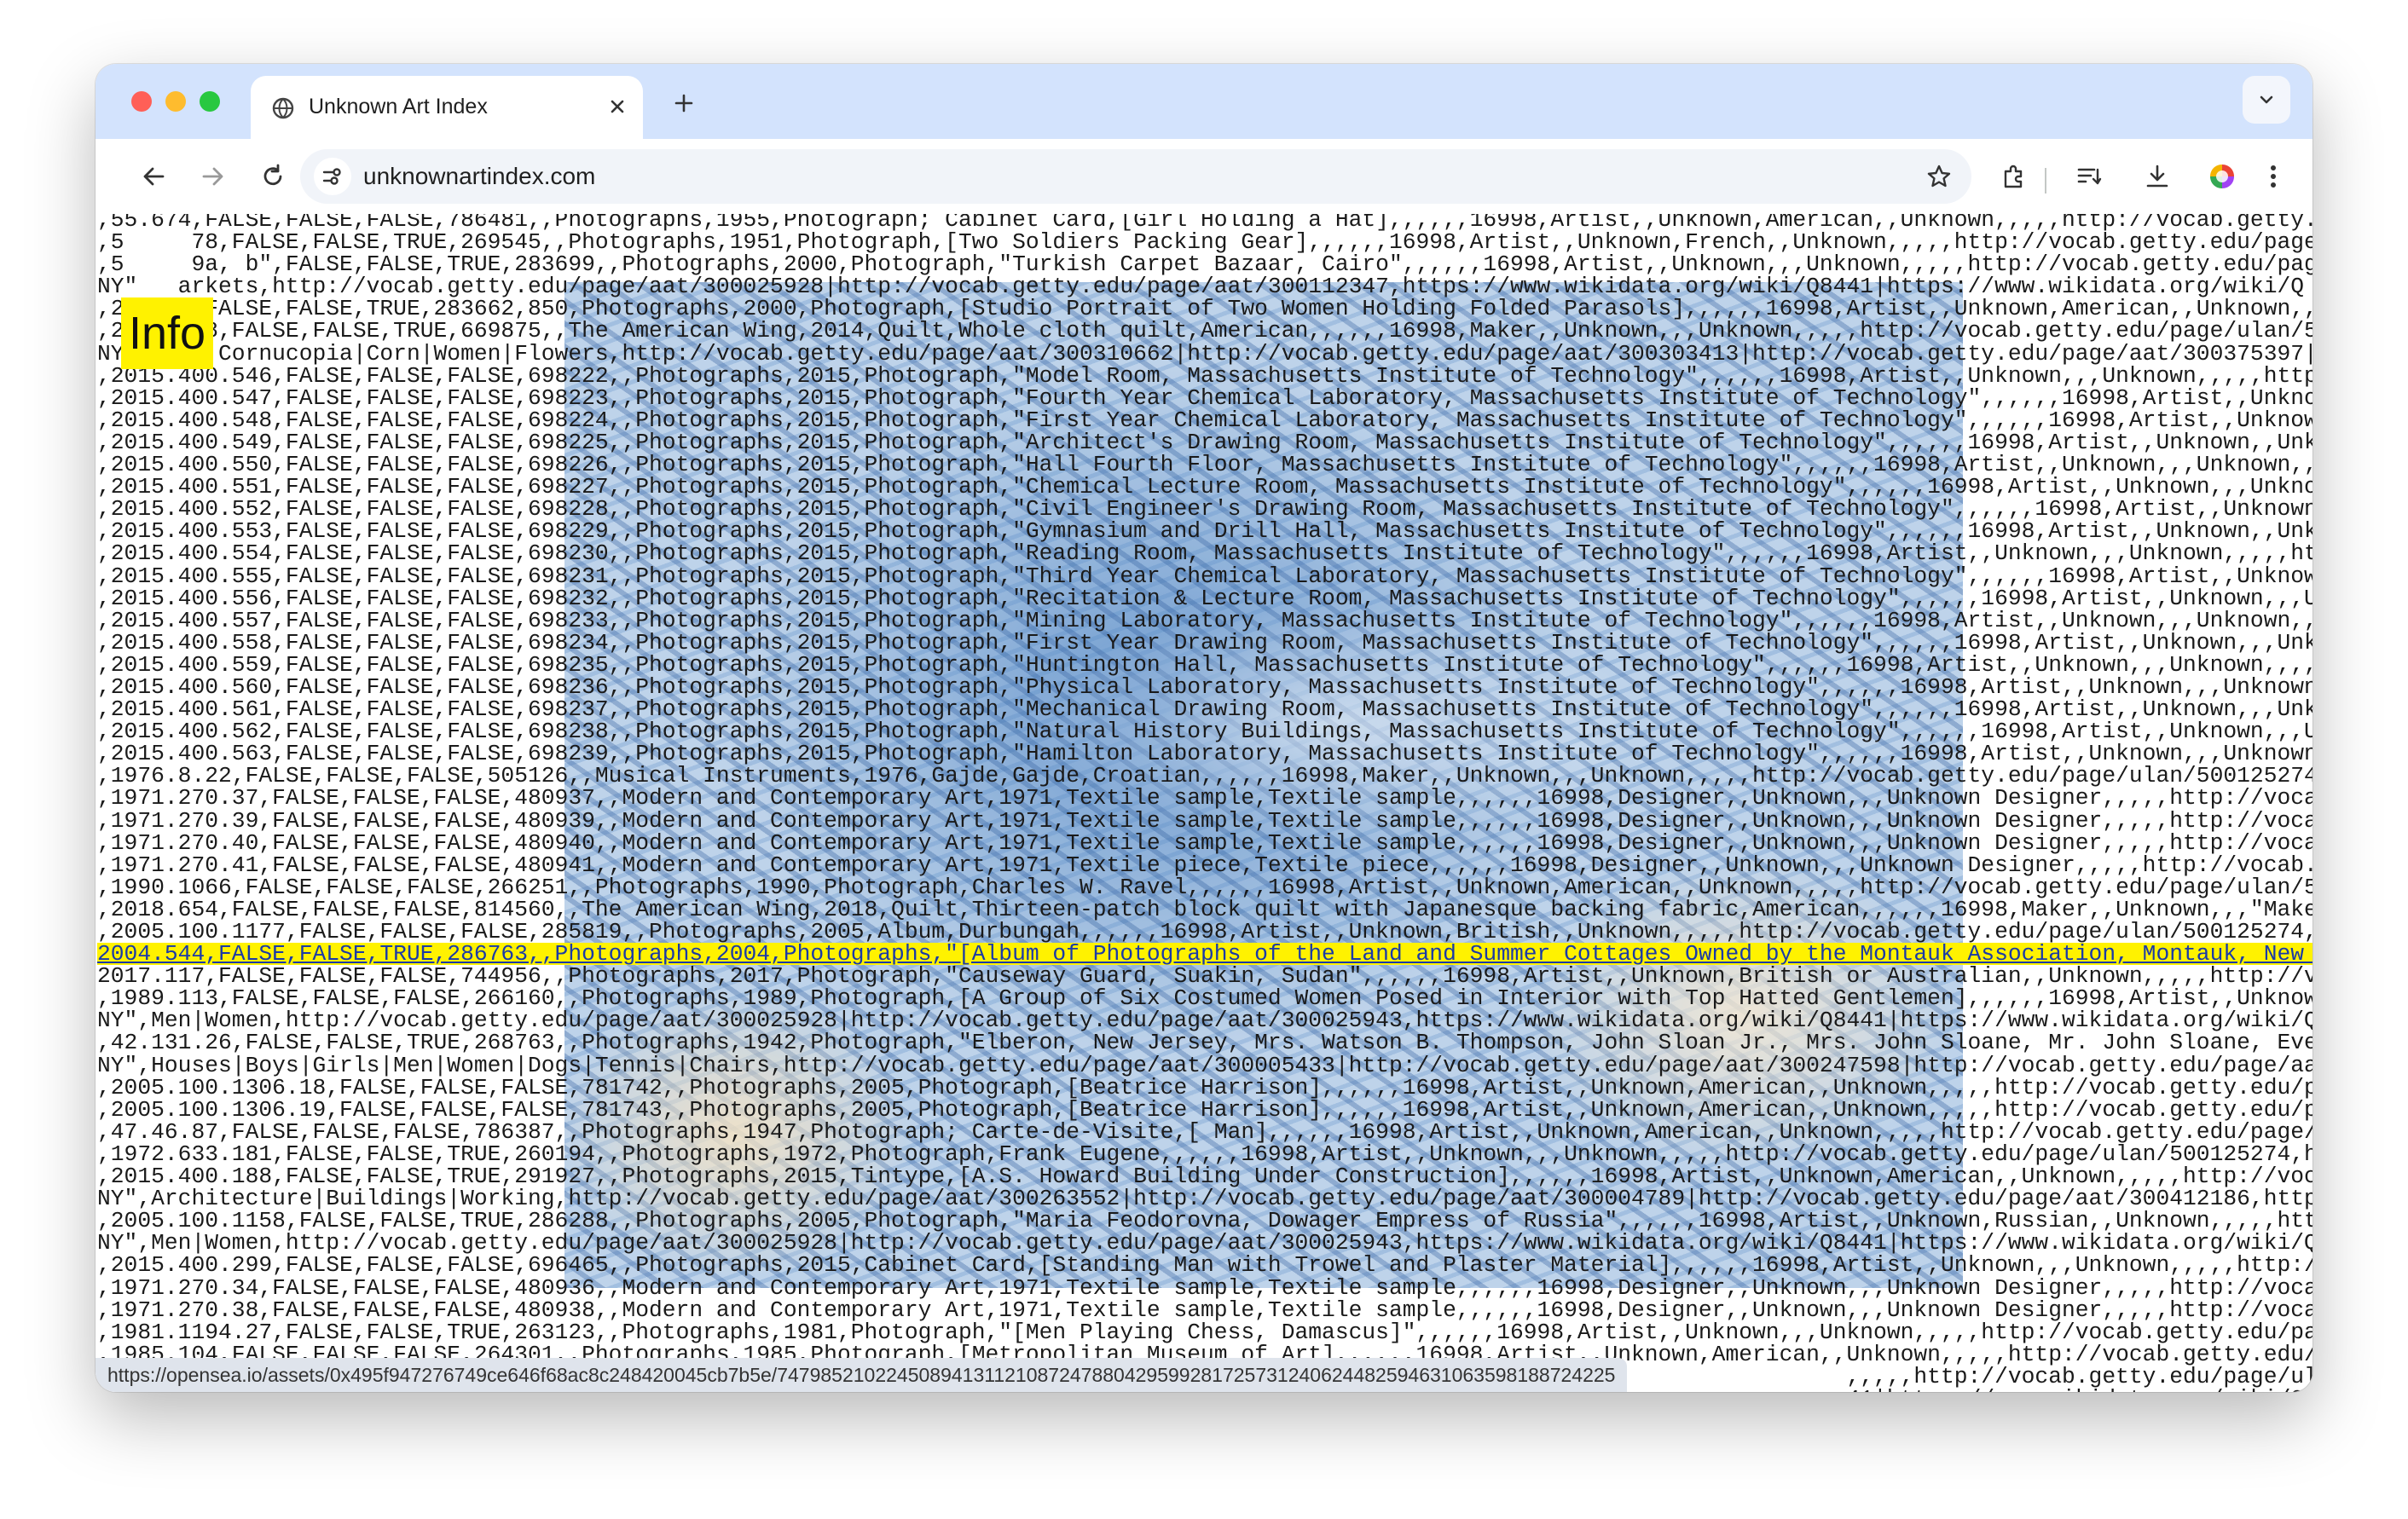 This screenshot has height=1519, width=2408. Describe the element at coordinates (2222, 176) in the screenshot. I see `profile-avatar-icon` at that location.